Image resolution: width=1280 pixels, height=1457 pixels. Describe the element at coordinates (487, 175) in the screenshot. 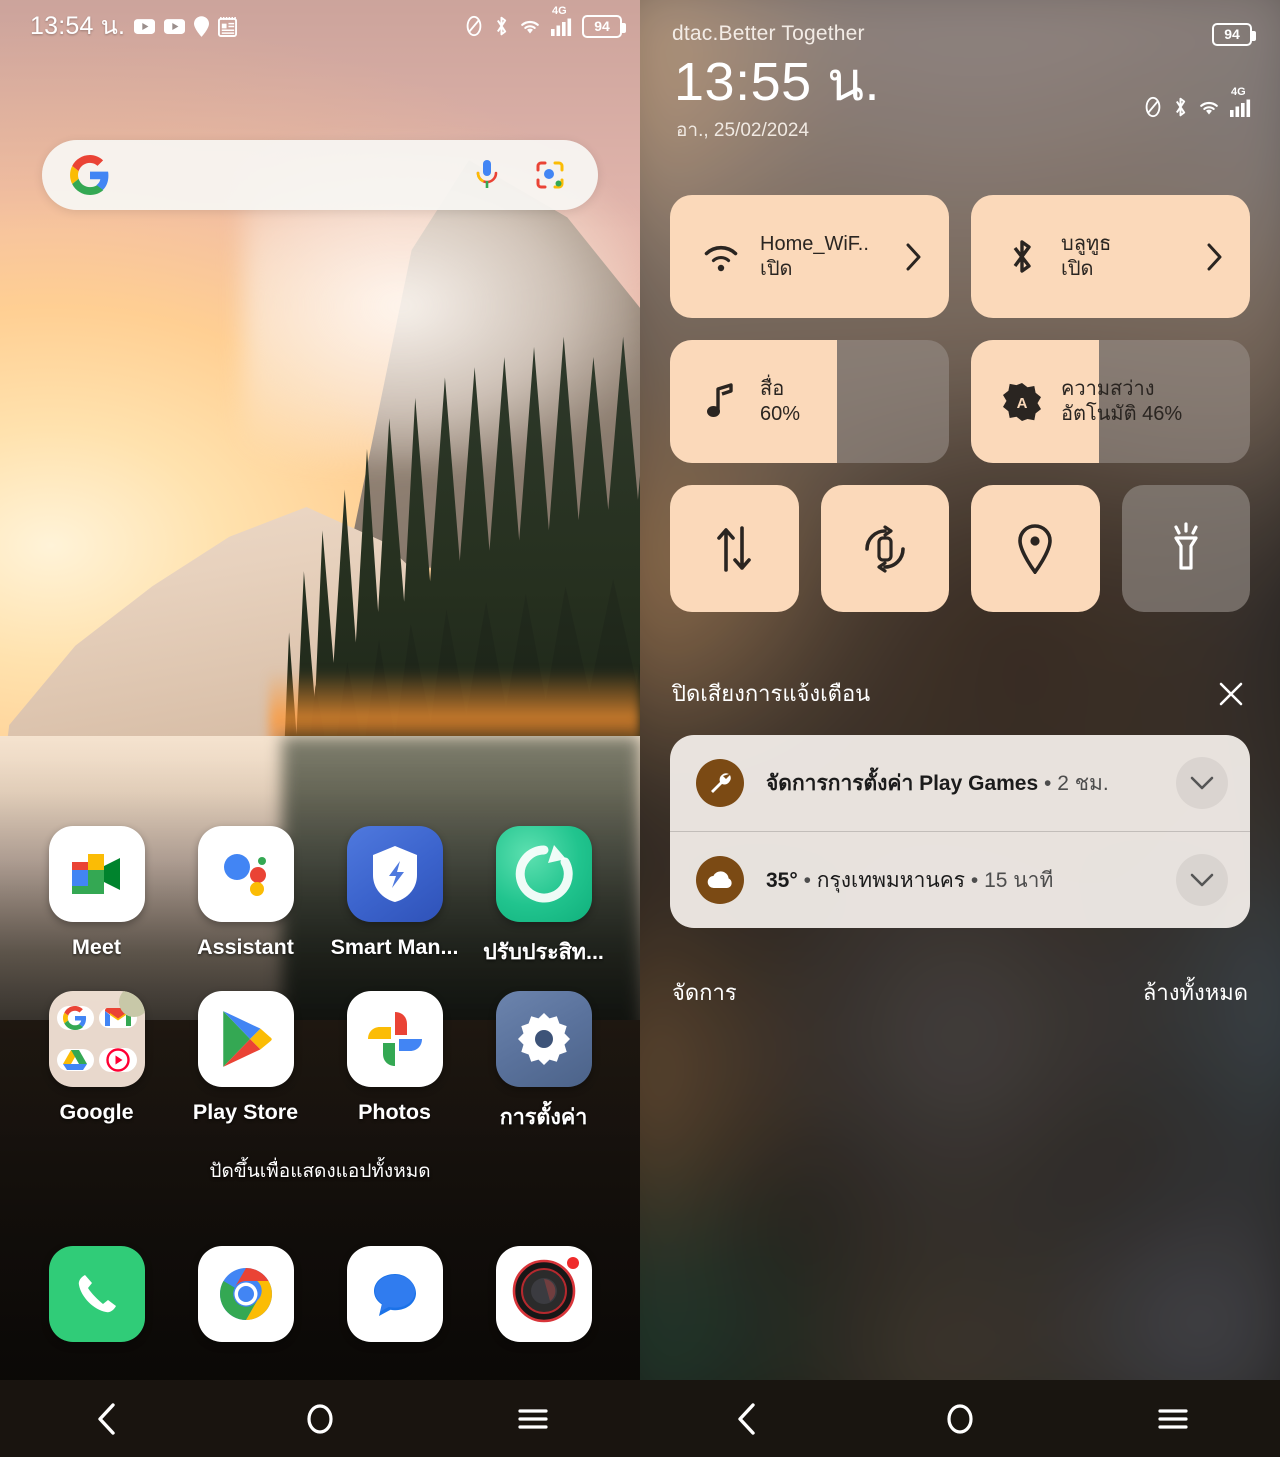

I see `microphone-icon` at that location.